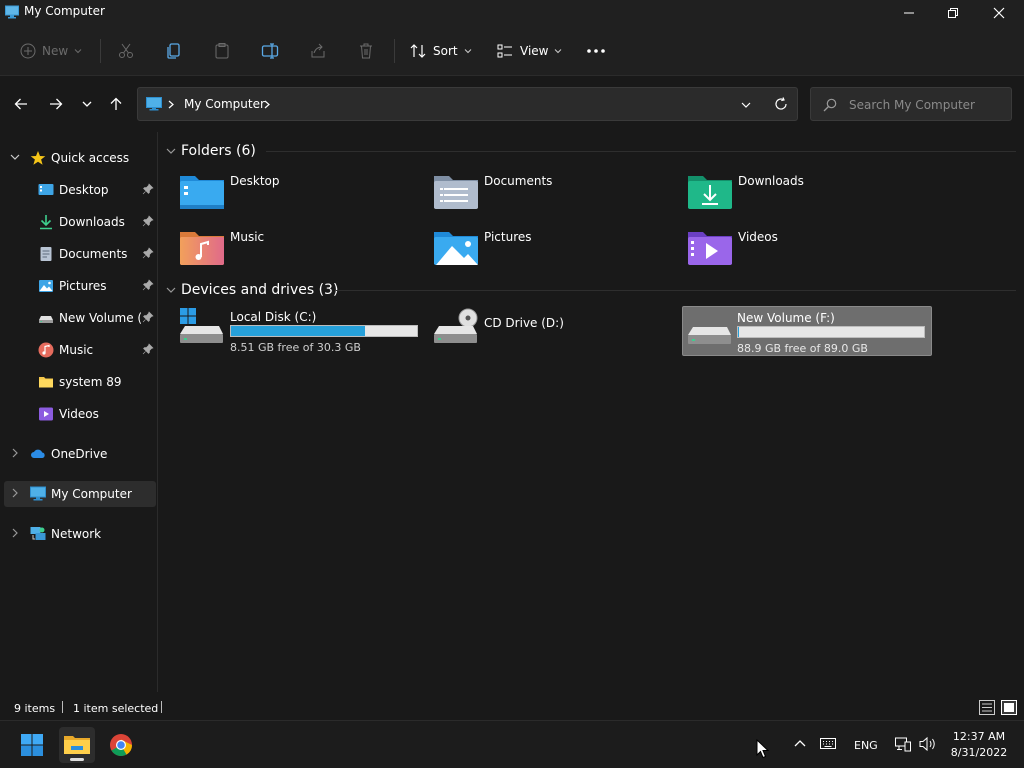 Image resolution: width=1024 pixels, height=768 pixels. I want to click on chevron-up-icon, so click(800, 743).